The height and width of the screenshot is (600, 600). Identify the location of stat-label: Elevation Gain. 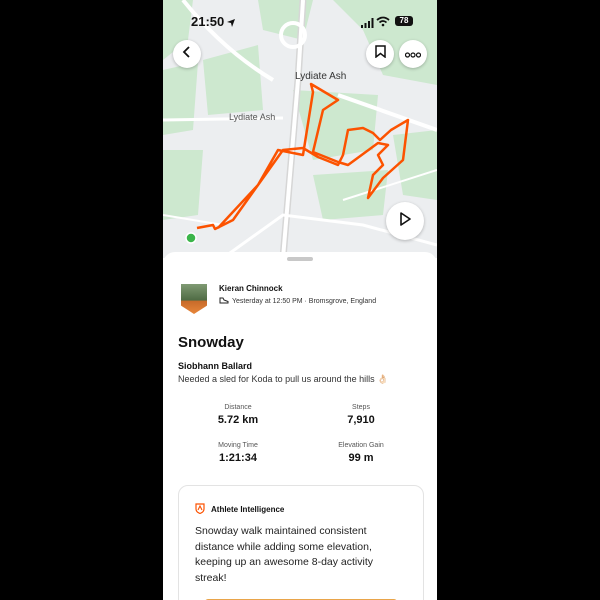
(361, 445).